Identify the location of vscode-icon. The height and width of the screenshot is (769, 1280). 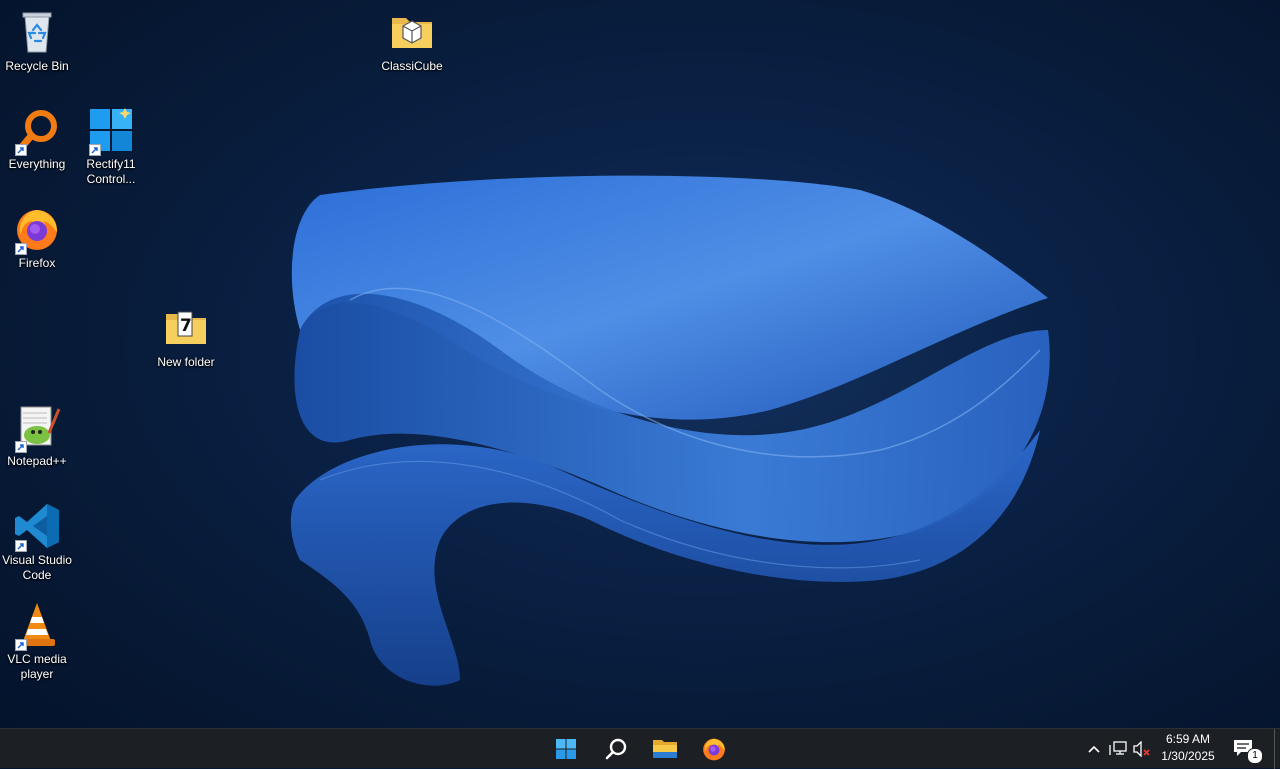
(37, 527).